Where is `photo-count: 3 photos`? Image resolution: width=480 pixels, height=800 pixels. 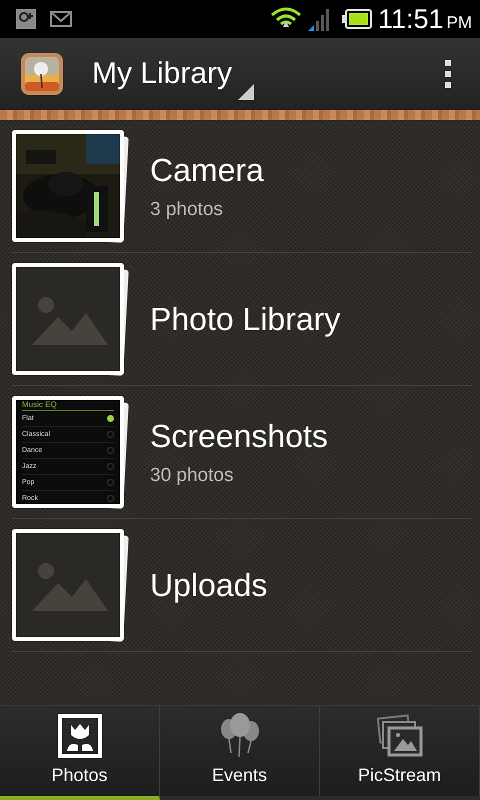
photo-count: 3 photos is located at coordinates (187, 209).